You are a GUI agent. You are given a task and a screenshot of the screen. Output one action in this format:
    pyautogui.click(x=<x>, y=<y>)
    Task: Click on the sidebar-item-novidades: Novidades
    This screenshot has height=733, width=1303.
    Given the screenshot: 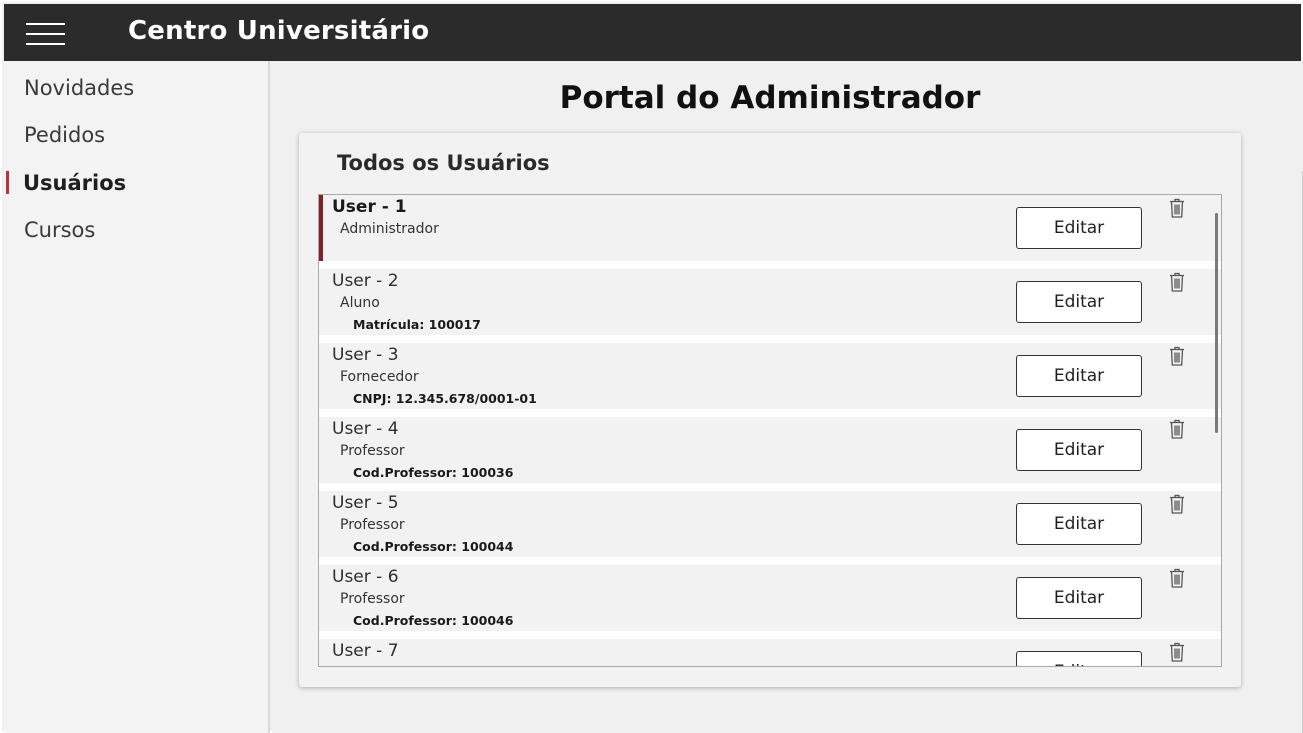 What is the action you would take?
    pyautogui.click(x=136, y=87)
    